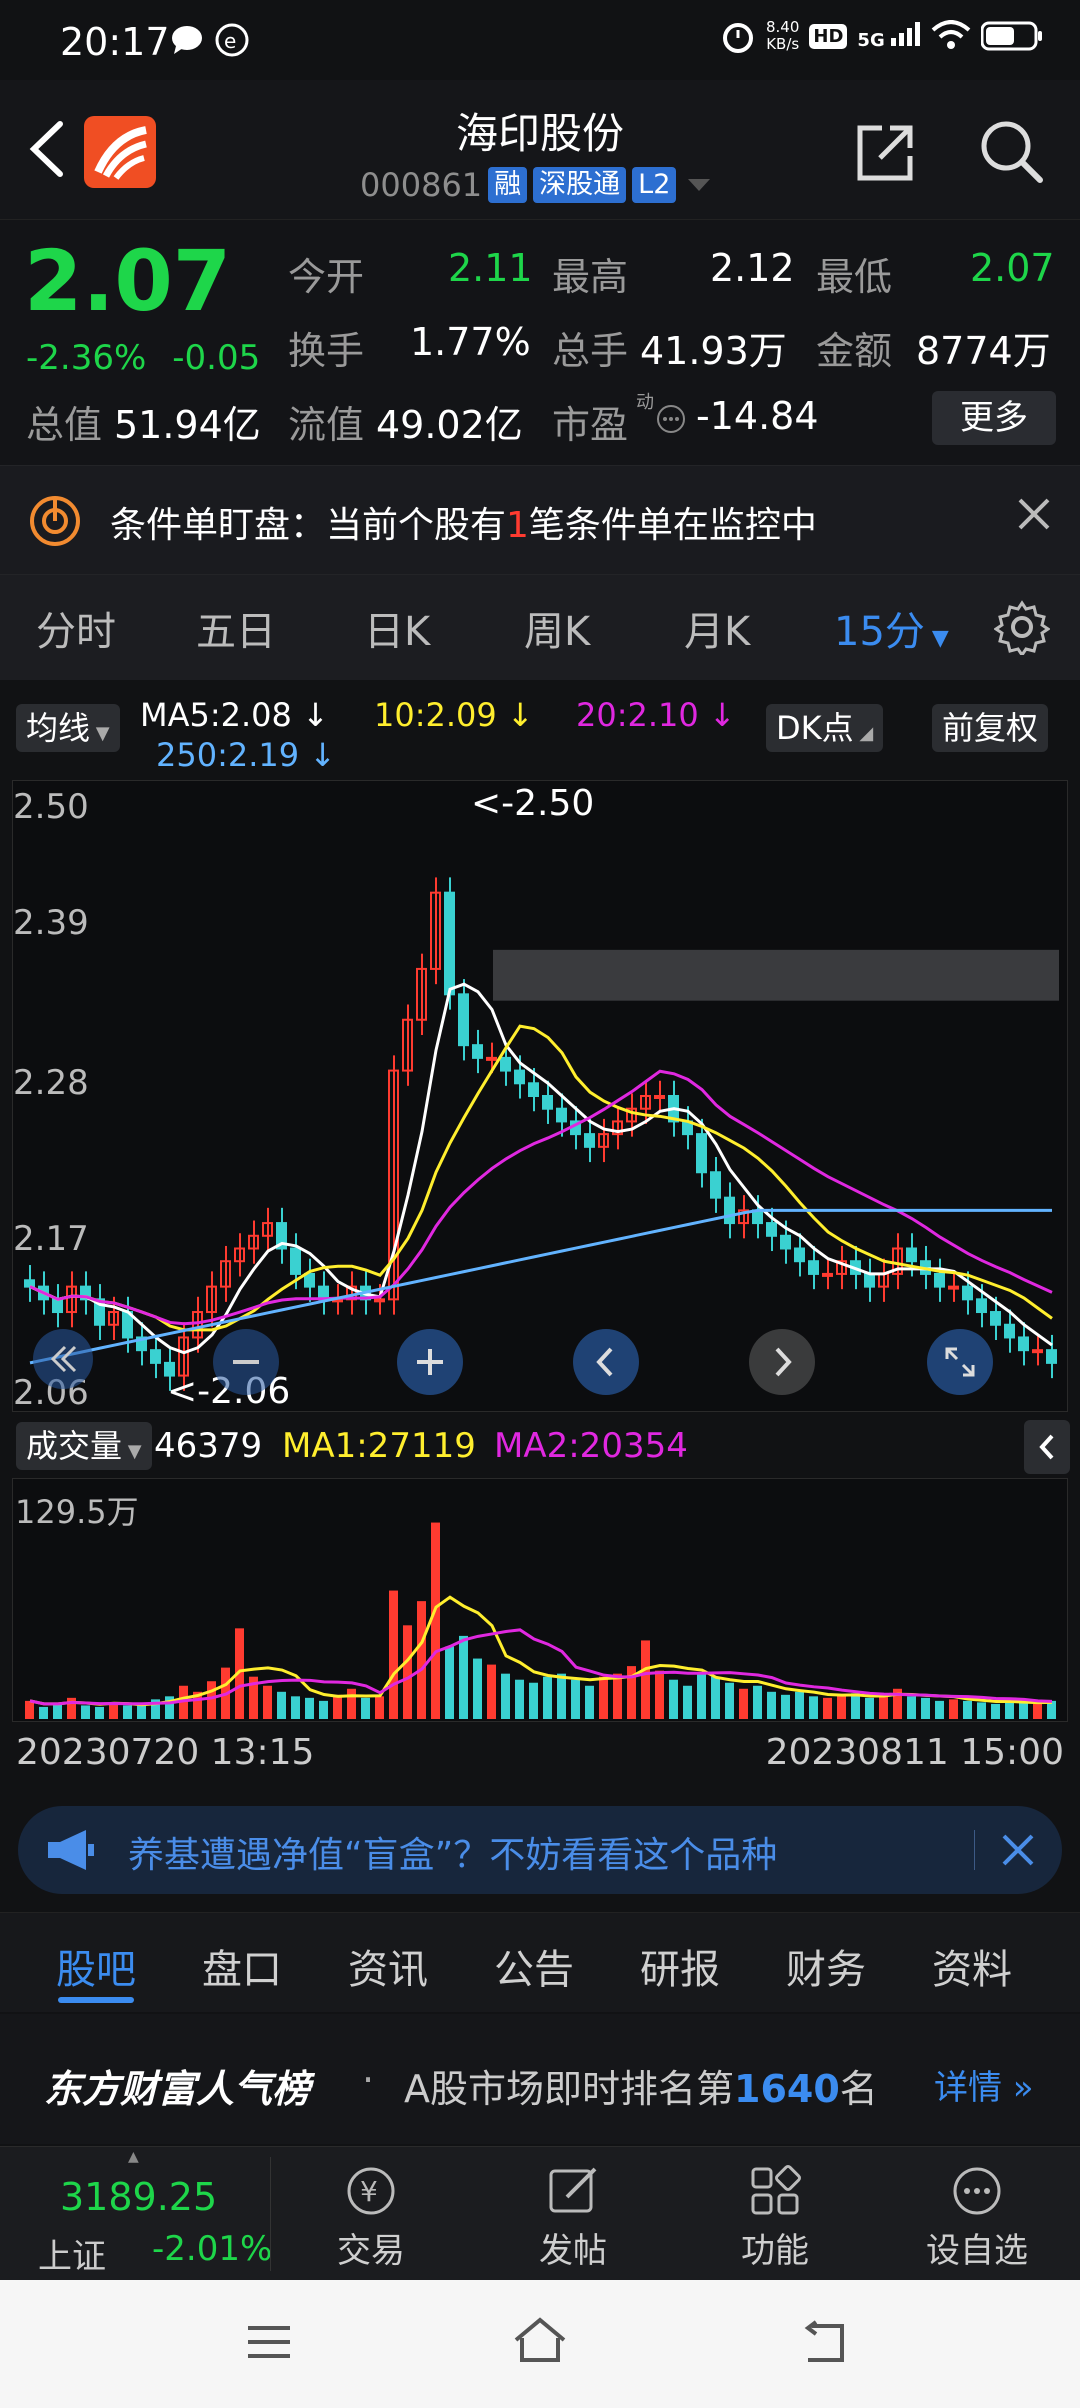 The image size is (1080, 2408). Describe the element at coordinates (825, 2344) in the screenshot. I see `back-nav-button` at that location.